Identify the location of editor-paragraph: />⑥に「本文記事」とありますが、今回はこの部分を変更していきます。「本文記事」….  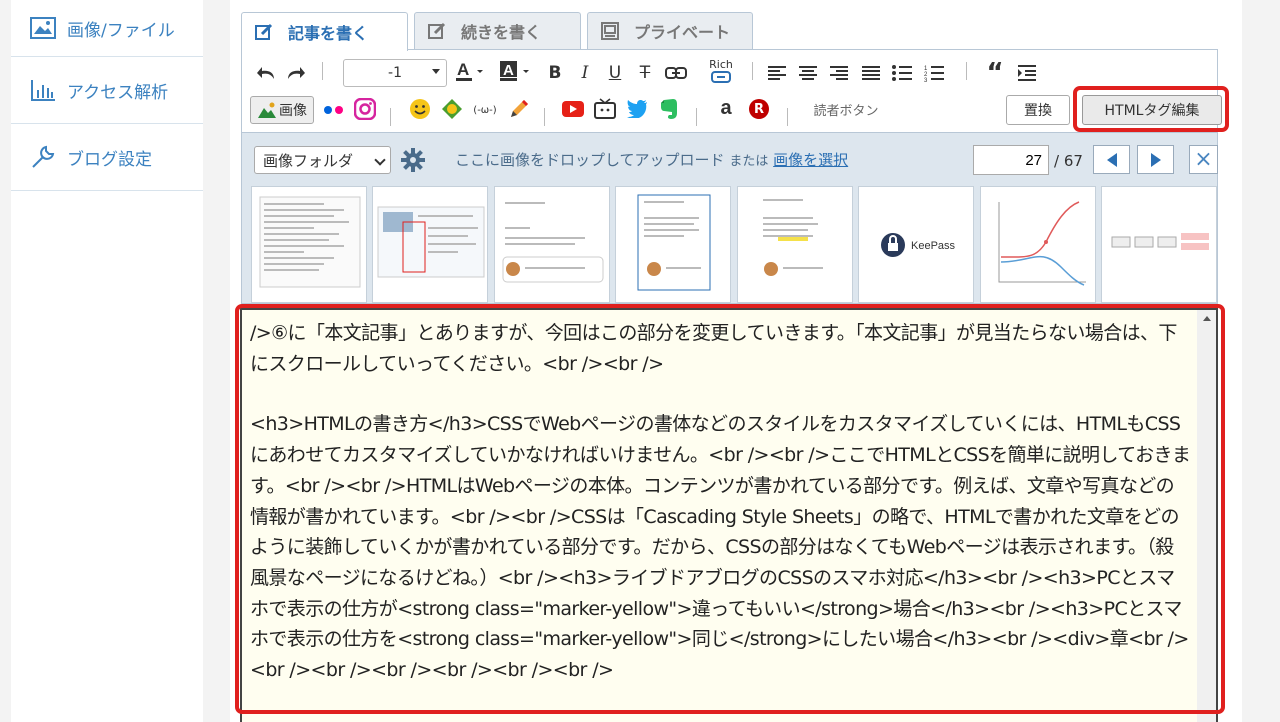
(713, 348).